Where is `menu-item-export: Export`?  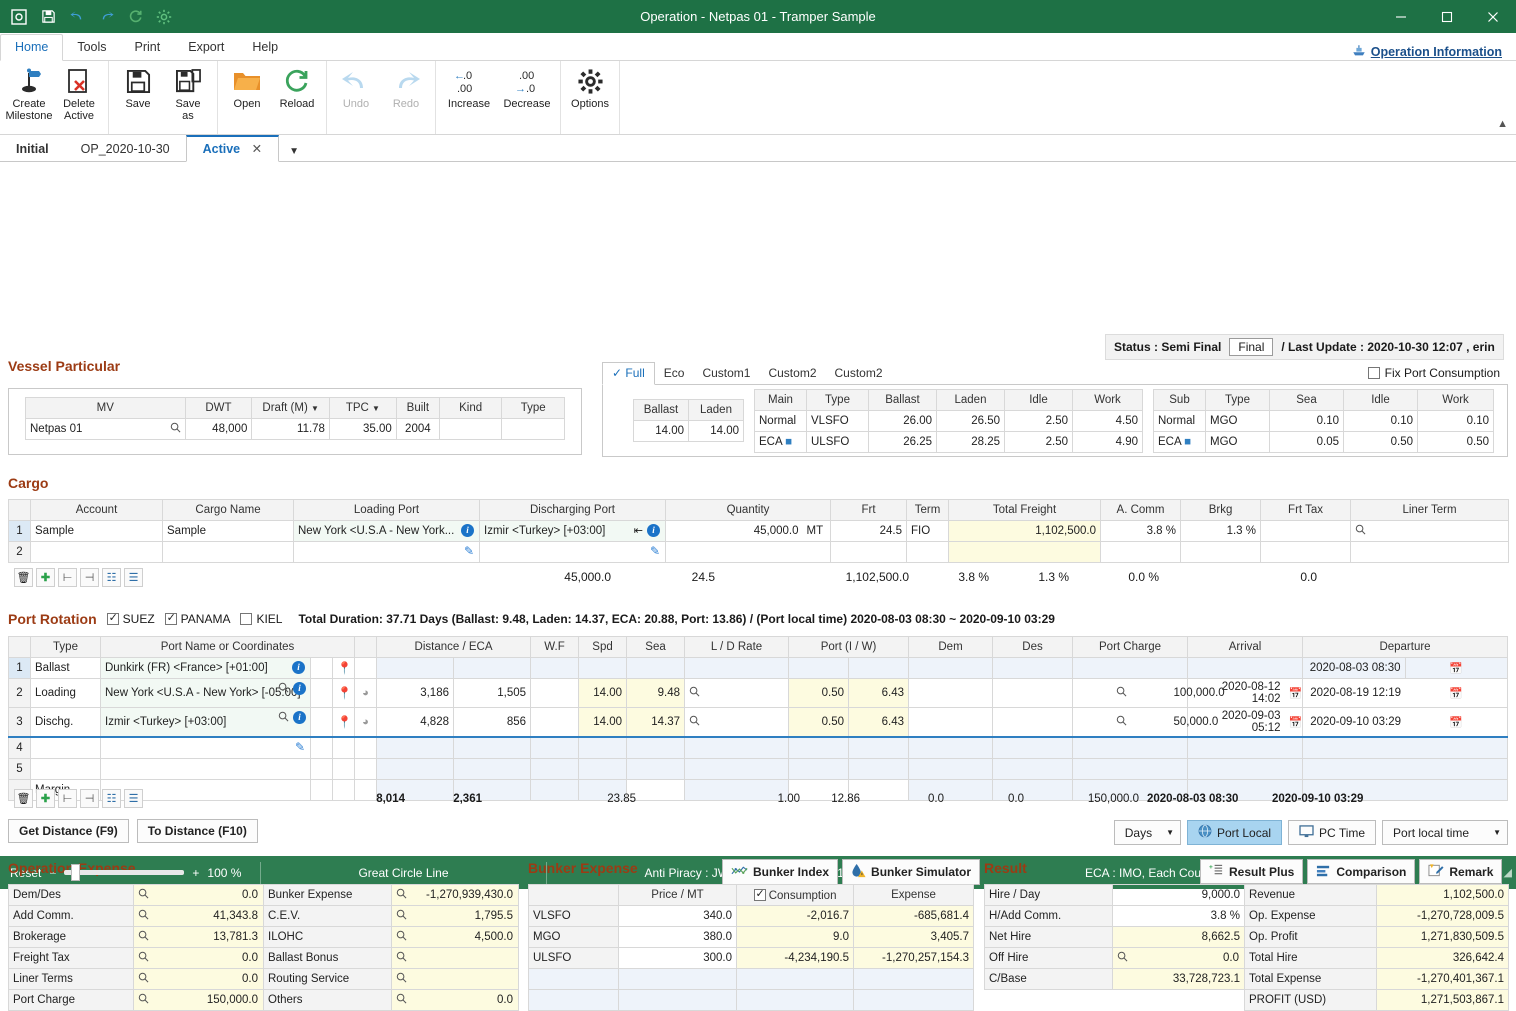
menu-item-export: Export is located at coordinates (206, 47).